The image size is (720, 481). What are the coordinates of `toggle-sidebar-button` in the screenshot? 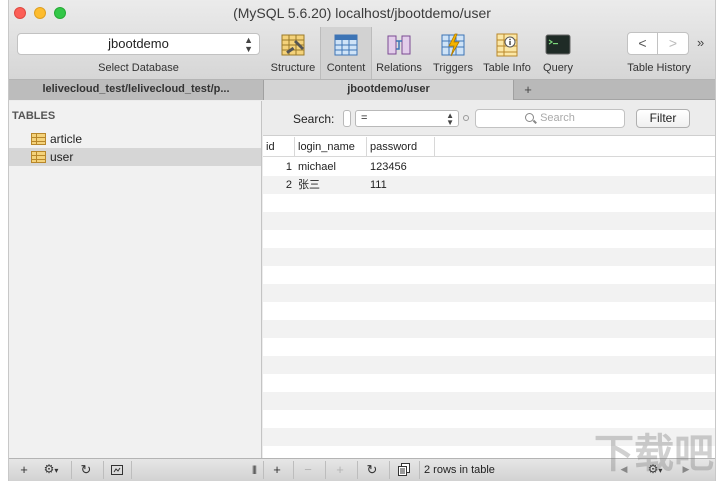 It's located at (117, 470).